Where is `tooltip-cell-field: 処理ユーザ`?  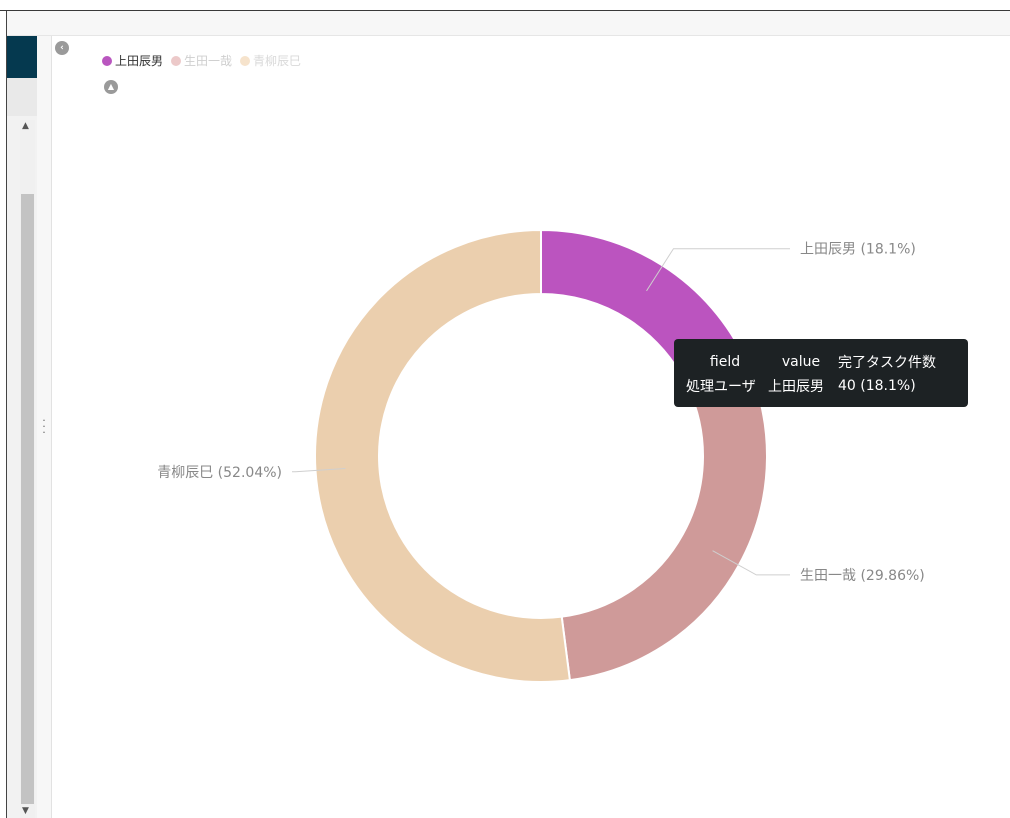
tooltip-cell-field: 処理ユーザ is located at coordinates (721, 387).